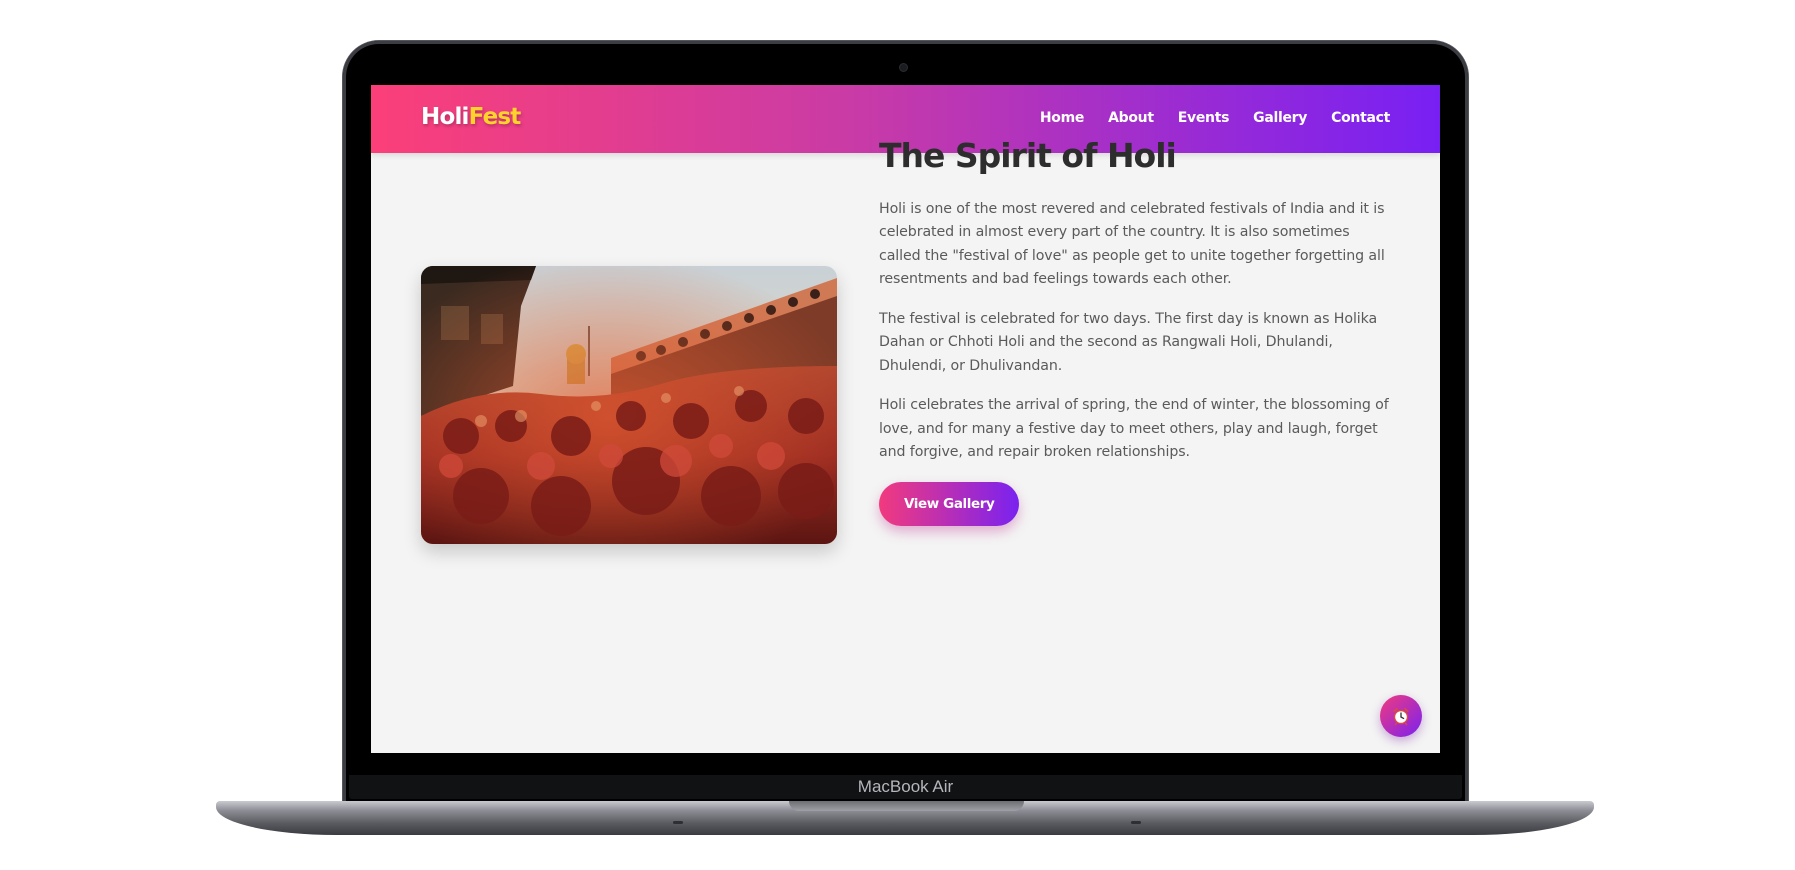  What do you see at coordinates (906, 806) in the screenshot?
I see `base-notch` at bounding box center [906, 806].